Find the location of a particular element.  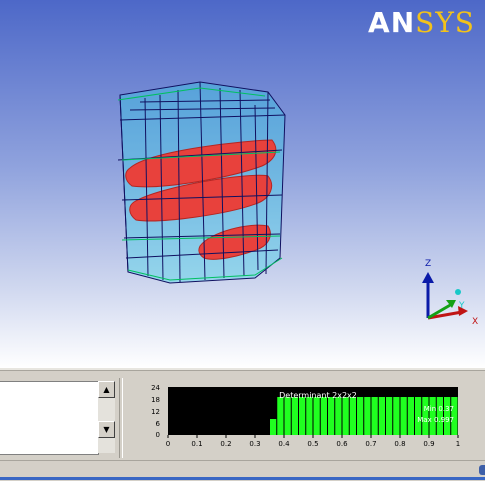

triad-z-label: Z is located at coordinates (428, 264).